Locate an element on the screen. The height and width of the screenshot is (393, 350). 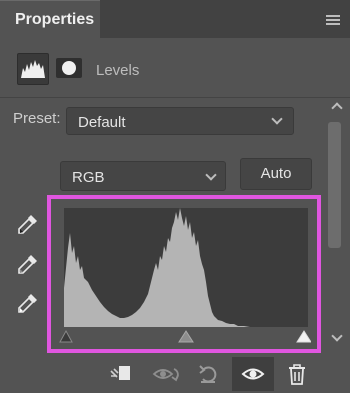
white-point-eyedropper-icon is located at coordinates (28, 303).